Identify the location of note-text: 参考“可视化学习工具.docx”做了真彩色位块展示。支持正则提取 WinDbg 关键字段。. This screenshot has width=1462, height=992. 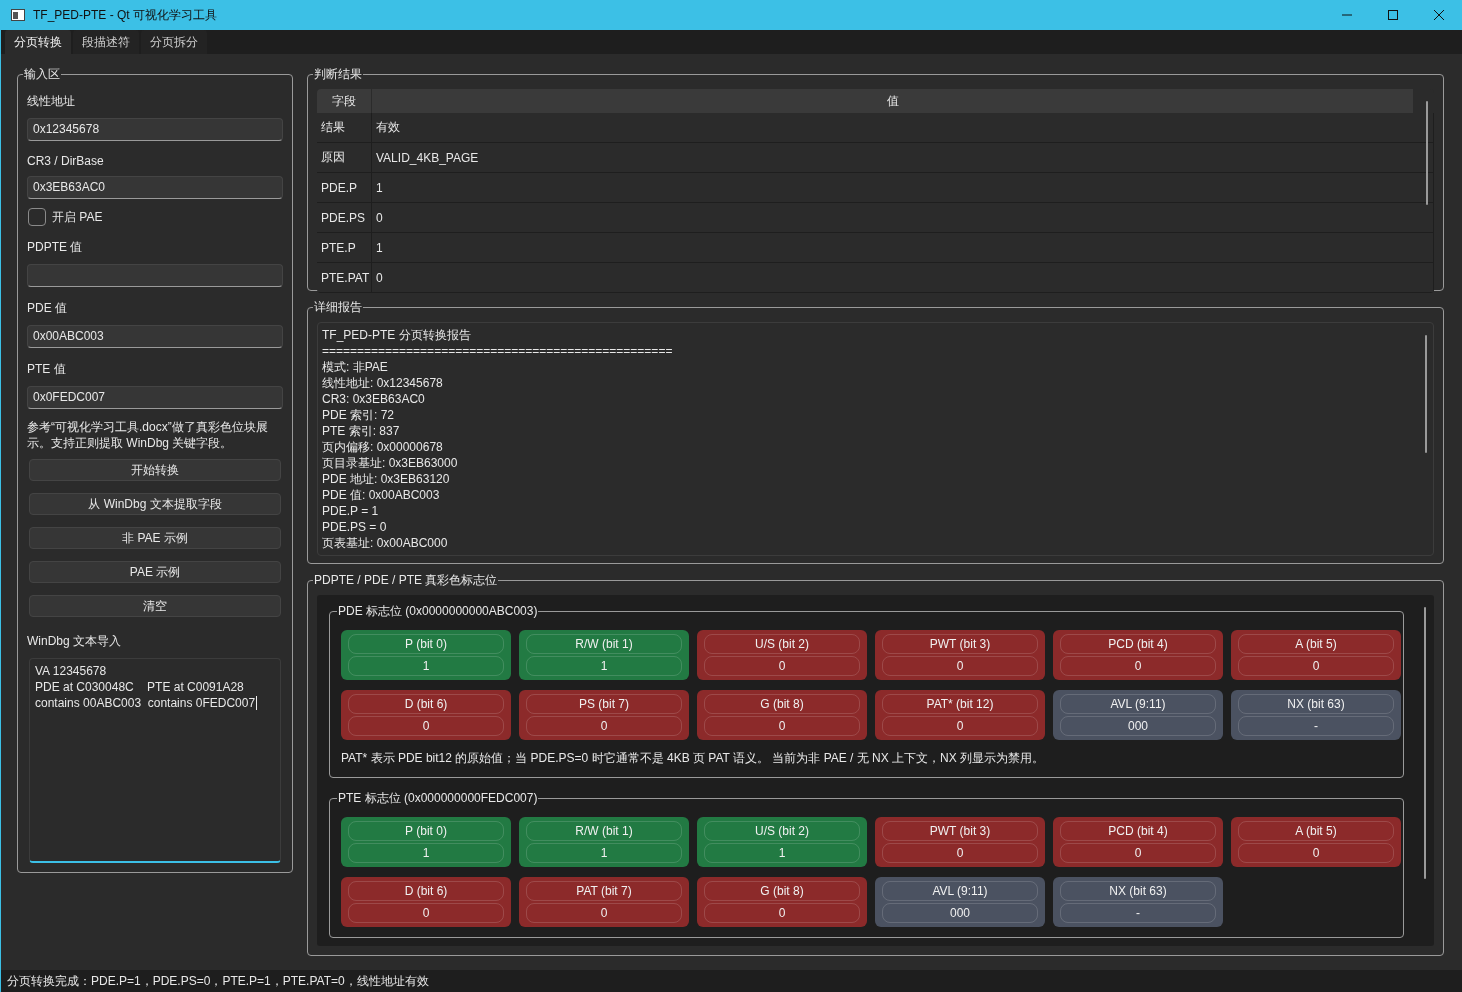
(148, 435).